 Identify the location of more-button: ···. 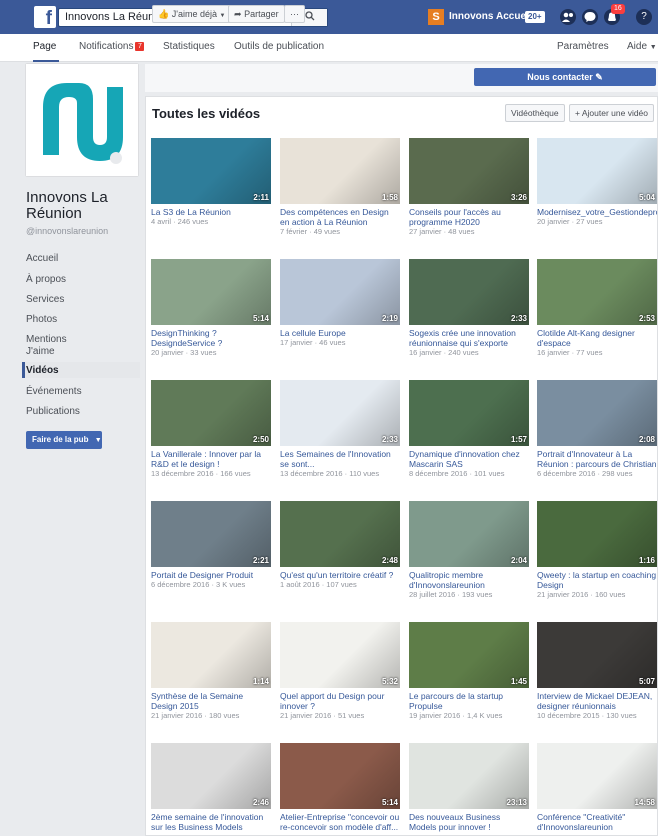
(294, 14).